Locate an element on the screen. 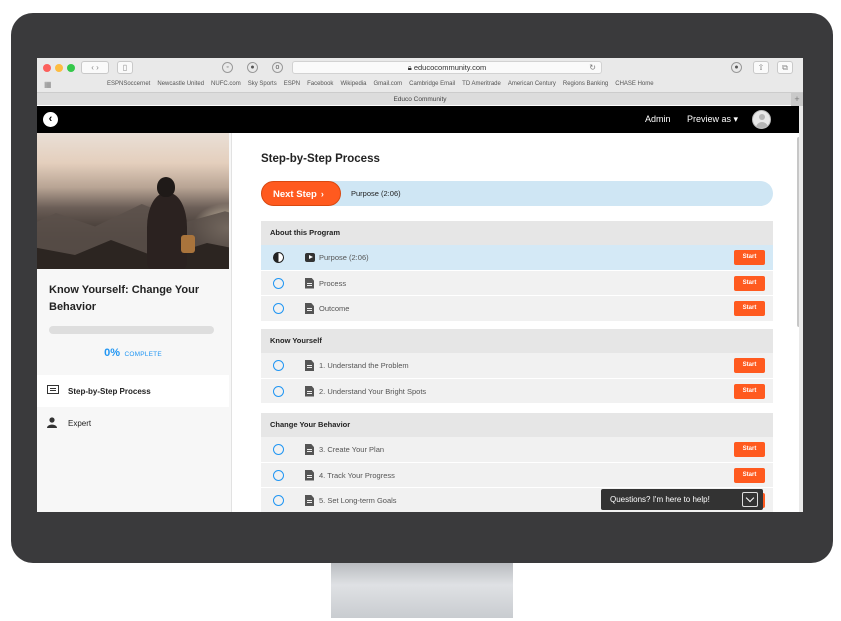  chevron-down-icon is located at coordinates (750, 499).